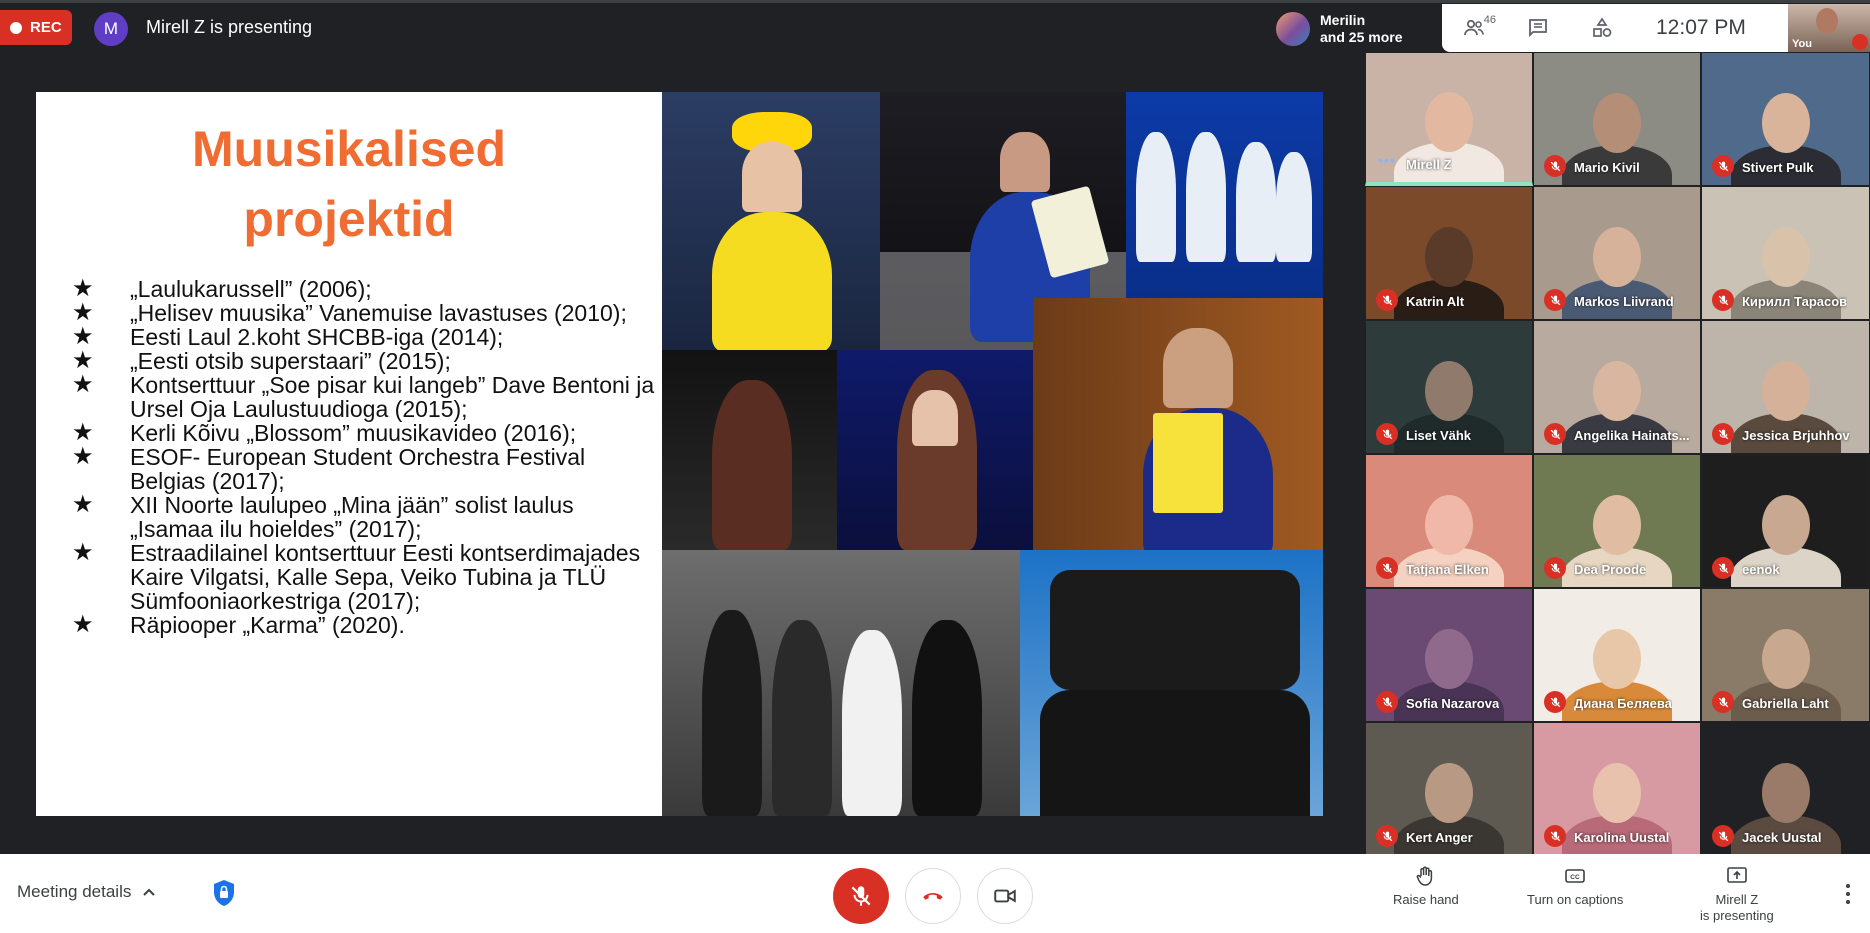 The width and height of the screenshot is (1870, 933). I want to click on recording-badge: REC, so click(36, 27).